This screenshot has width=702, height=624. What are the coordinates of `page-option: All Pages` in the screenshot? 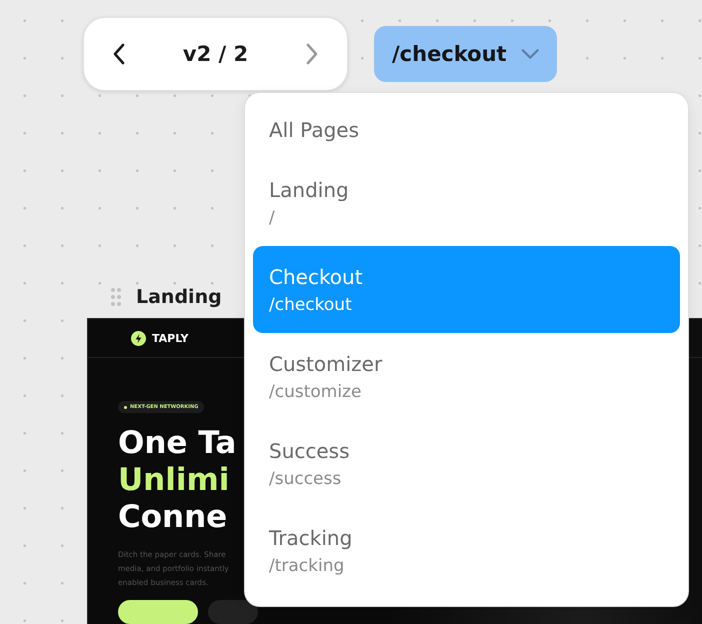 It's located at (466, 130).